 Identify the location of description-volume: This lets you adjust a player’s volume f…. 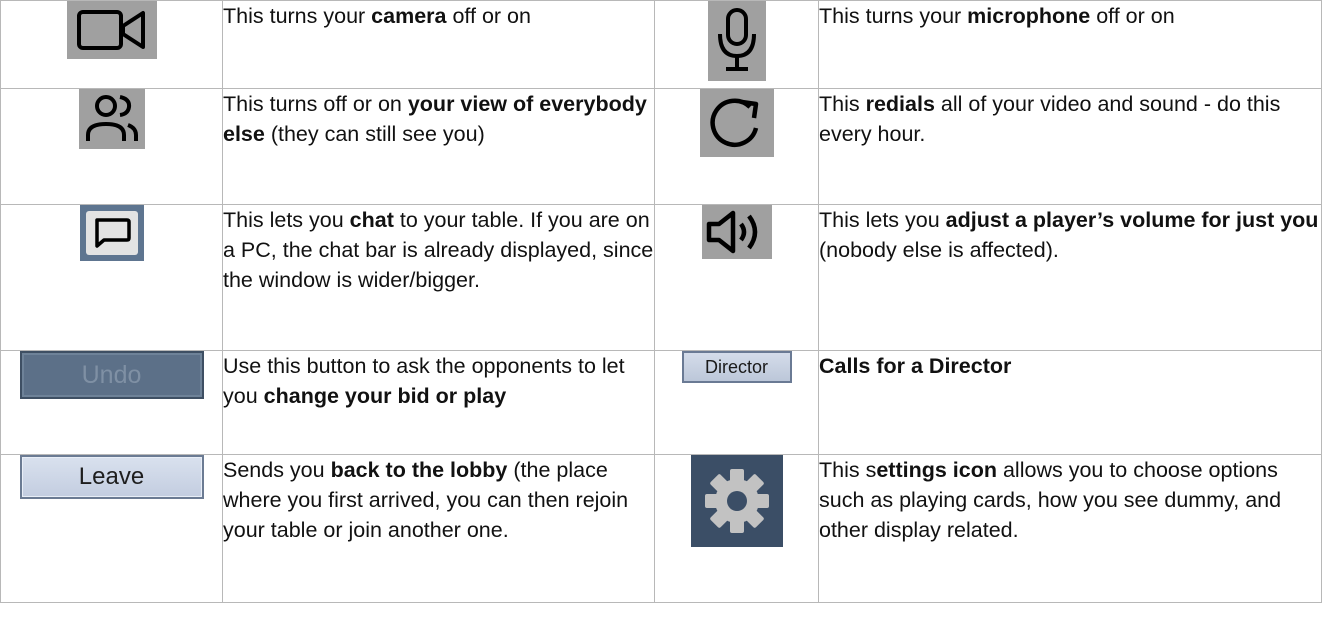
(1070, 277).